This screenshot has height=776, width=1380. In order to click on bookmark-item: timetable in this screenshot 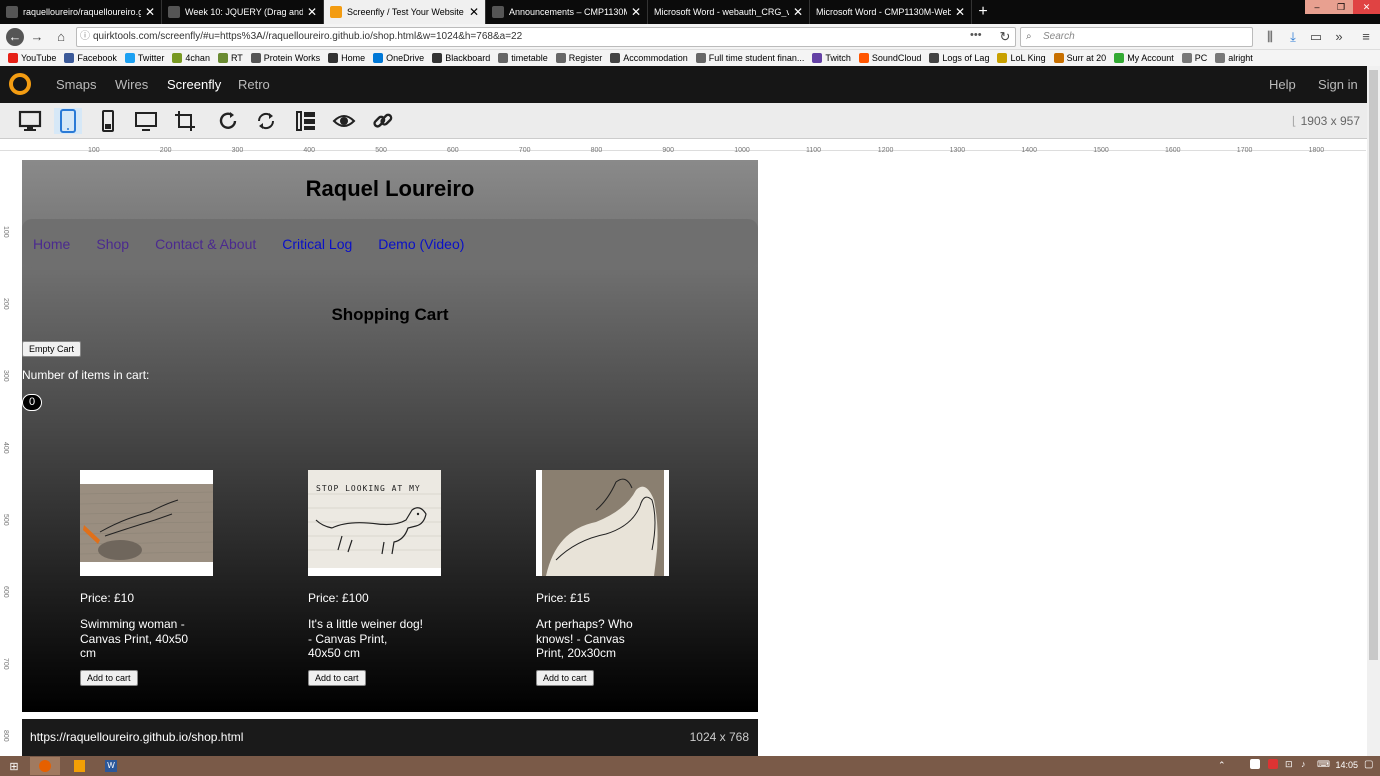, I will do `click(523, 58)`.